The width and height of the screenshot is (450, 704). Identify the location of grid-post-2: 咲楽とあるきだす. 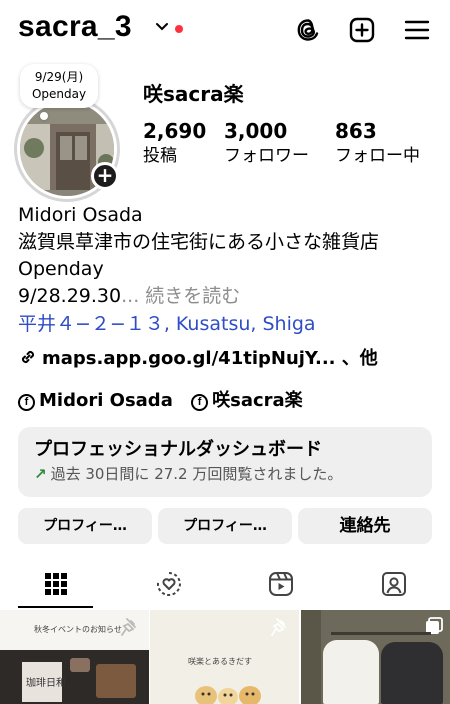
(224, 657).